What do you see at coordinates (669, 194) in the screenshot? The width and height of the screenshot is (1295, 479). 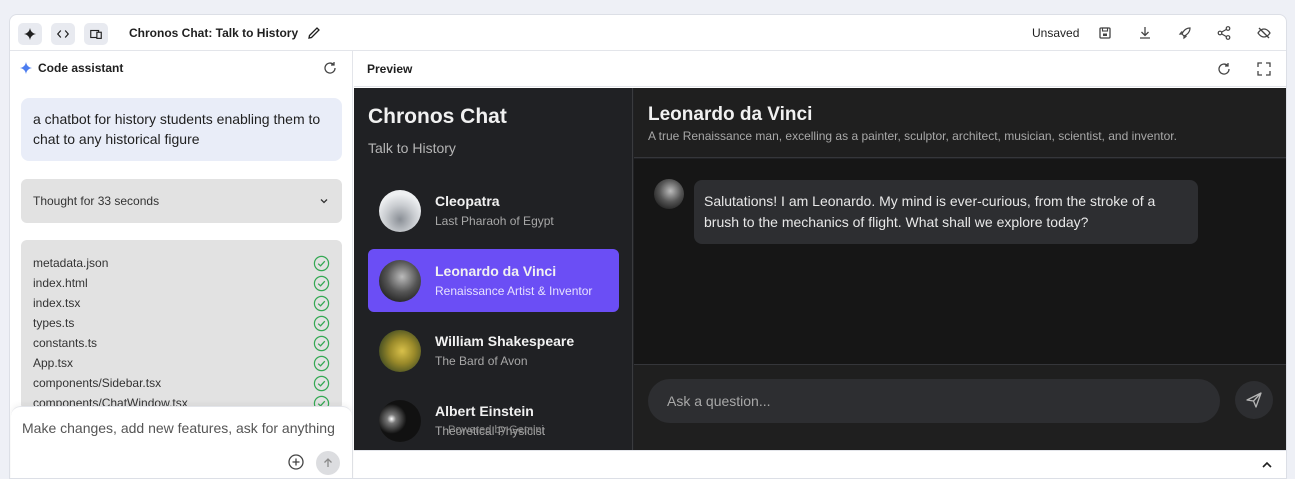 I see `message-avatar` at bounding box center [669, 194].